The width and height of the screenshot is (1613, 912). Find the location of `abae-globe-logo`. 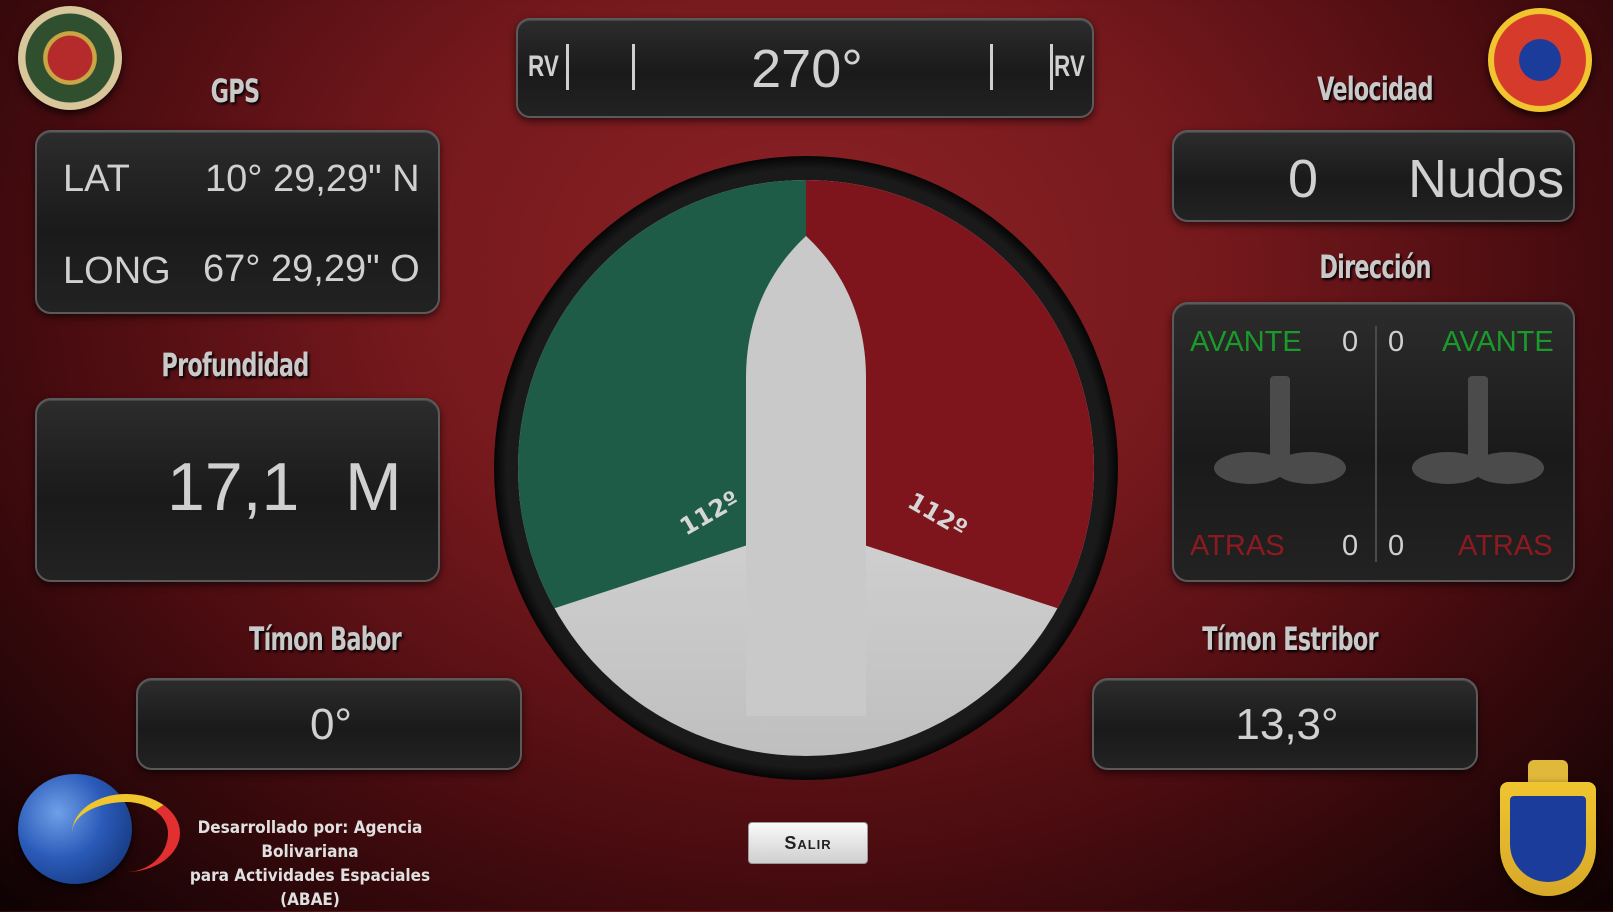

abae-globe-logo is located at coordinates (99, 829).